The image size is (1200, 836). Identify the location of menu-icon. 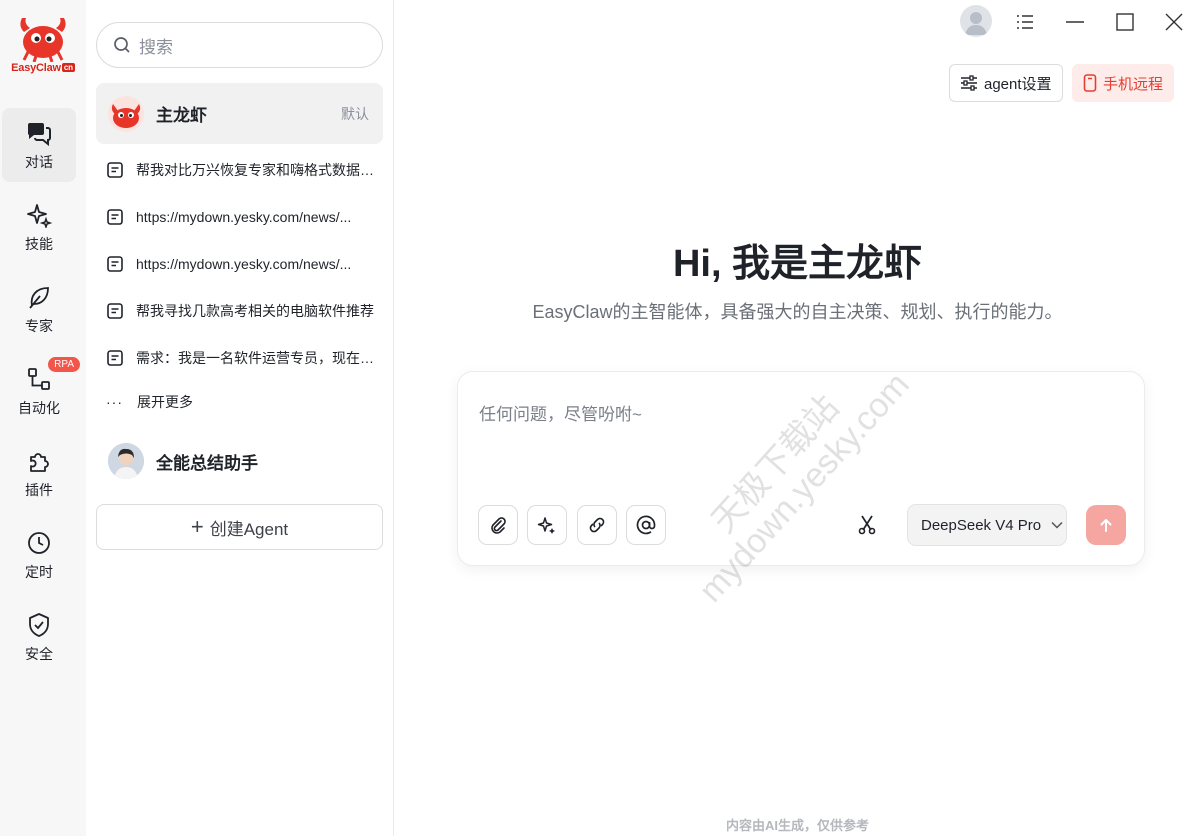
(1025, 22).